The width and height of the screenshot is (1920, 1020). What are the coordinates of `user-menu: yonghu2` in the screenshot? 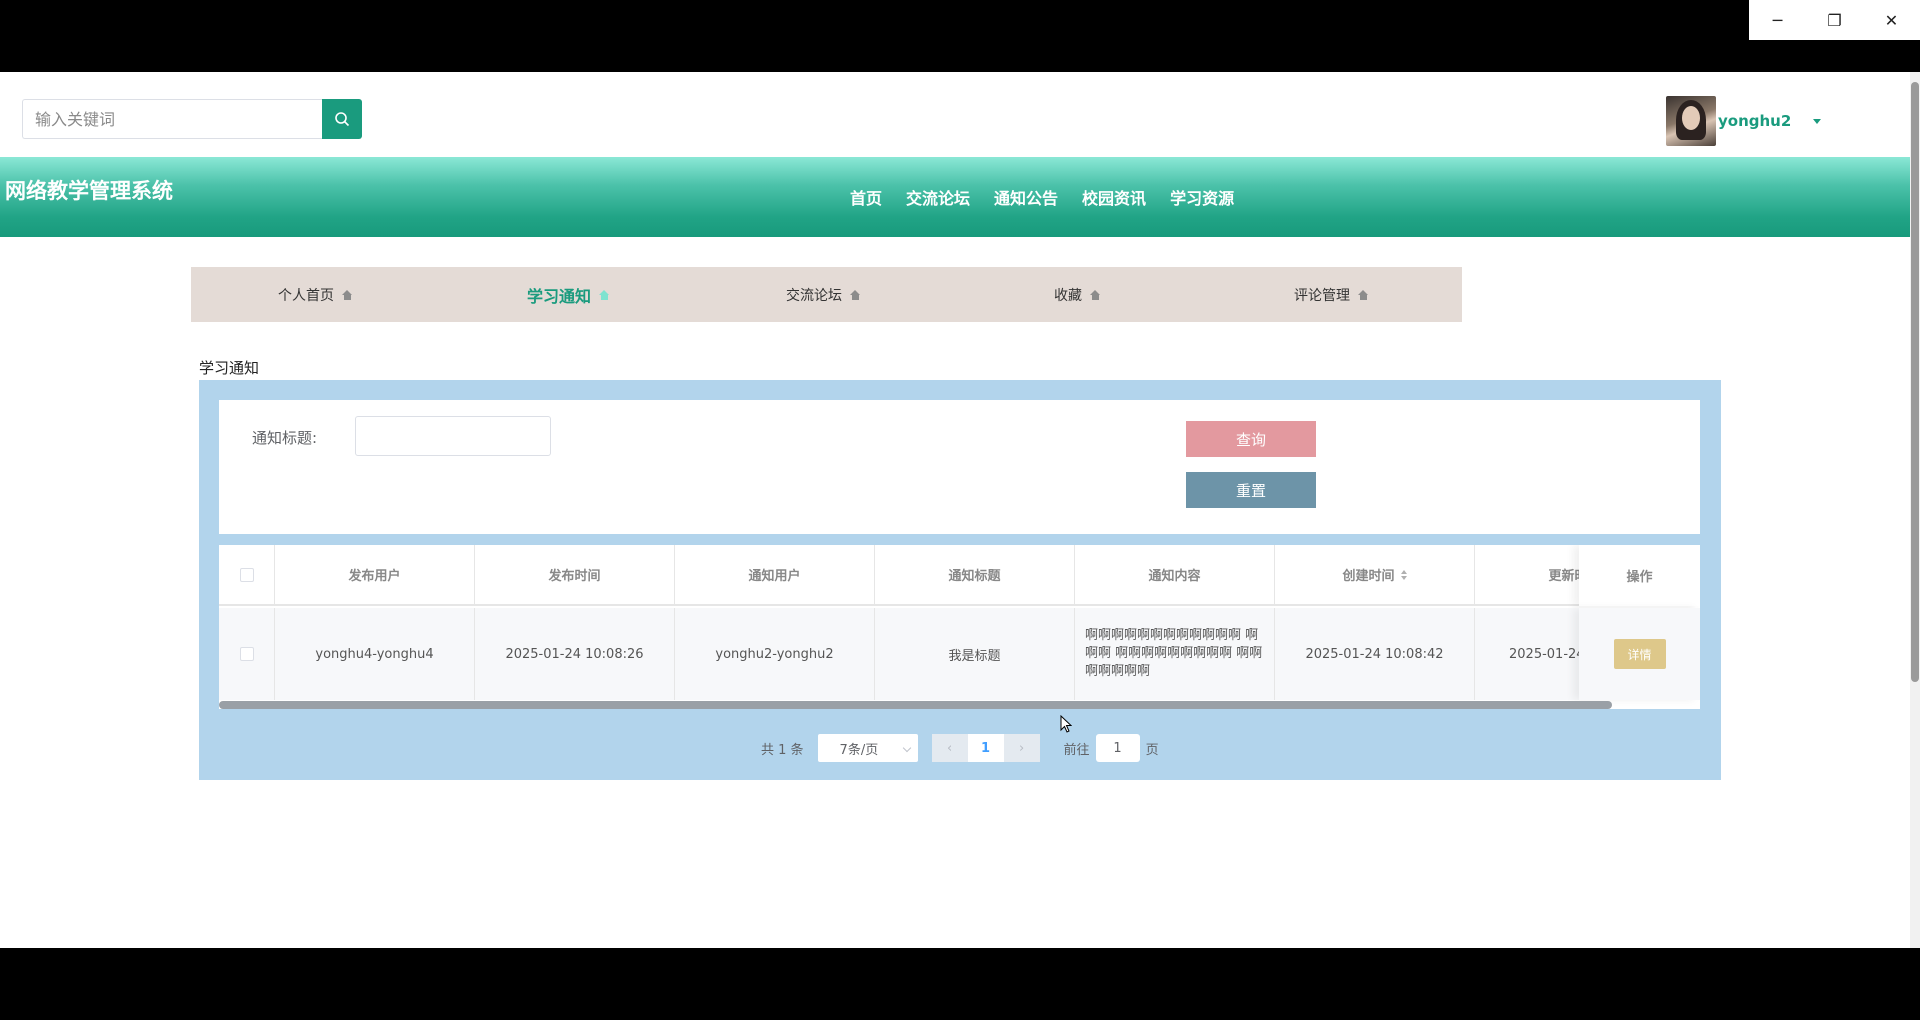 It's located at (1744, 121).